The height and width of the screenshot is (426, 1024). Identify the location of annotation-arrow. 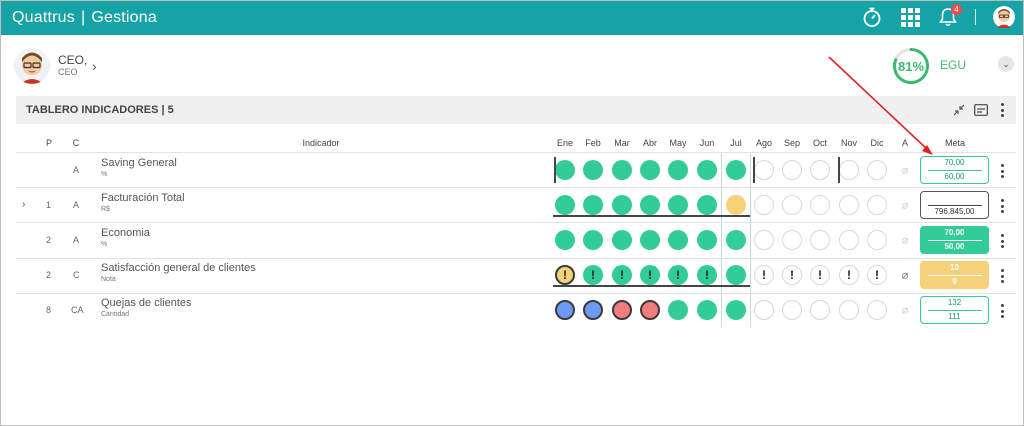
(880, 105).